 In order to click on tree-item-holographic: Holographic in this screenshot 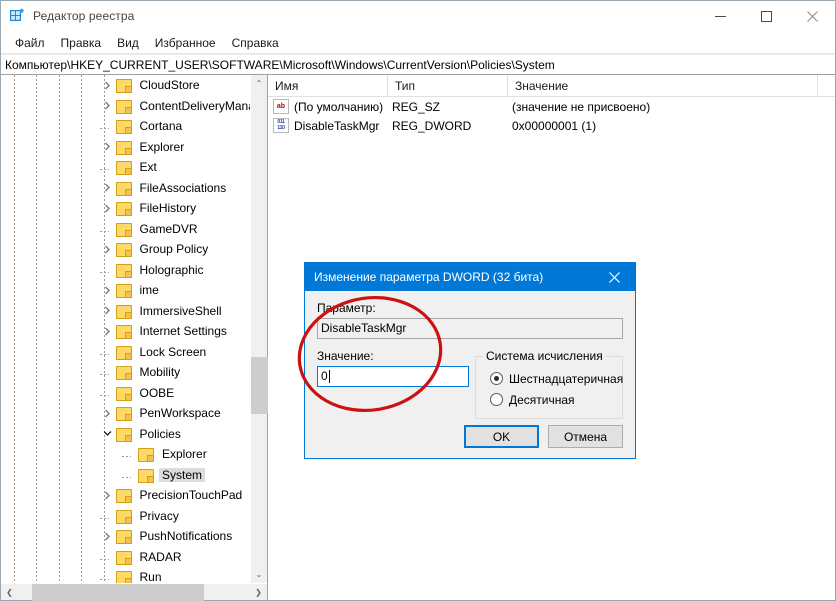, I will do `click(125, 270)`.